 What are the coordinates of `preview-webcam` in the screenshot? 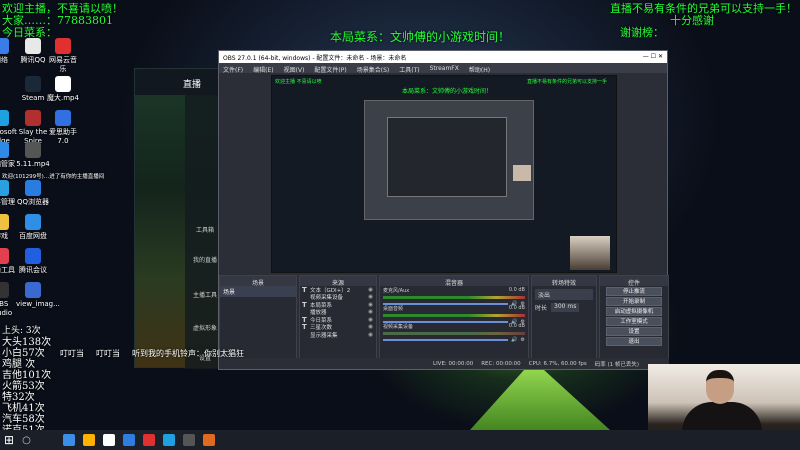 It's located at (590, 253).